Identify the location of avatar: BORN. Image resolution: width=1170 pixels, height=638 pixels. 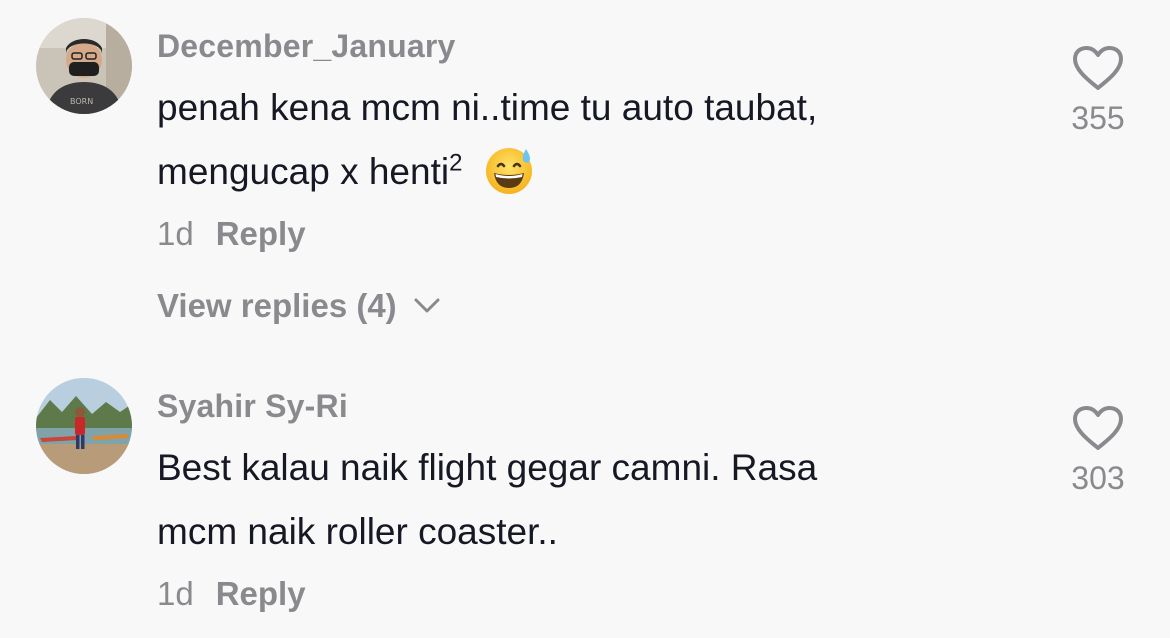
(84, 66).